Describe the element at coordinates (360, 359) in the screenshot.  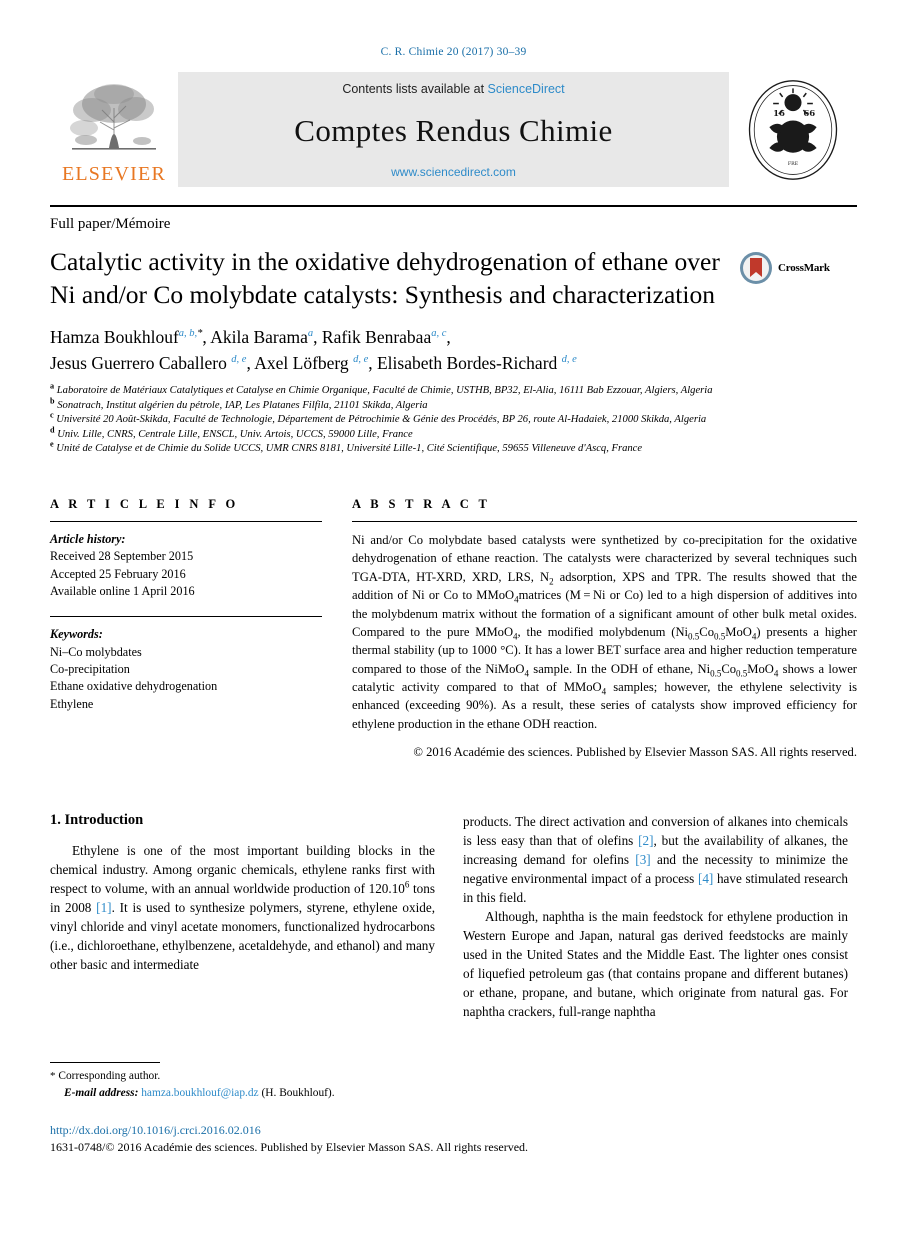
I see `author-5-affil: d, e` at that location.